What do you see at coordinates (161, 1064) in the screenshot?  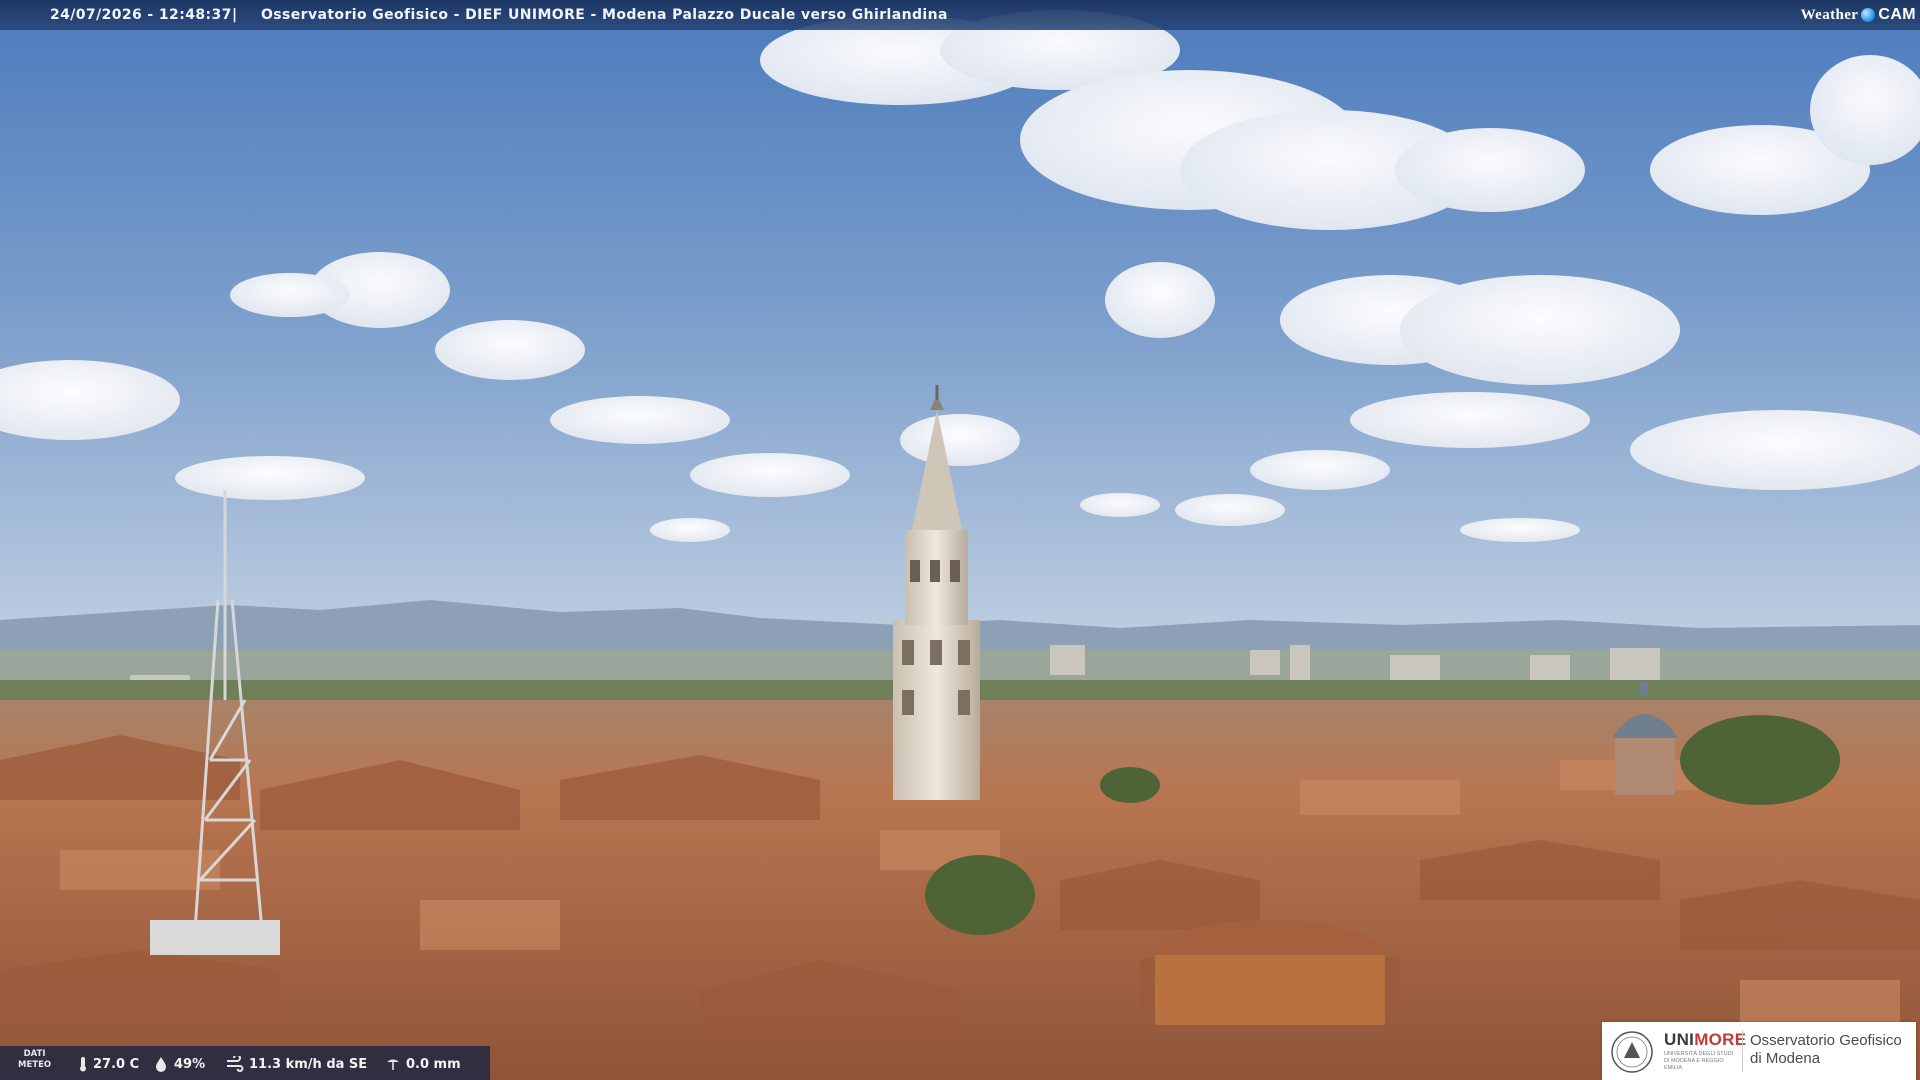 I see `humidity-drop-icon` at bounding box center [161, 1064].